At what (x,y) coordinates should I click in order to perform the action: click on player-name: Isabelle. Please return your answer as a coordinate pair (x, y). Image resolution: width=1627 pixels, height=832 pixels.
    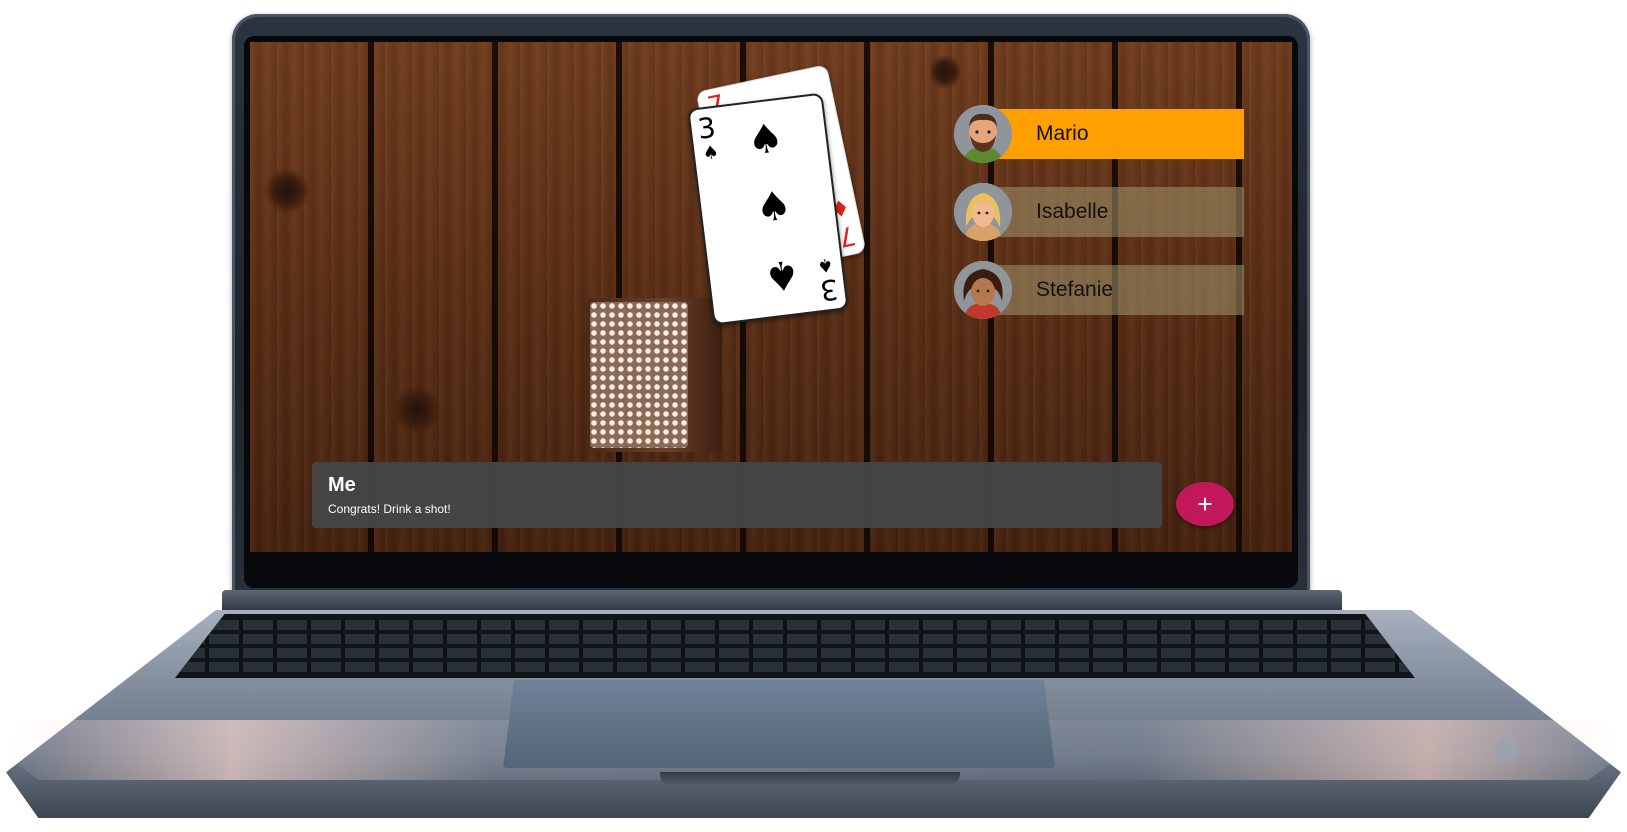
    Looking at the image, I should click on (1072, 211).